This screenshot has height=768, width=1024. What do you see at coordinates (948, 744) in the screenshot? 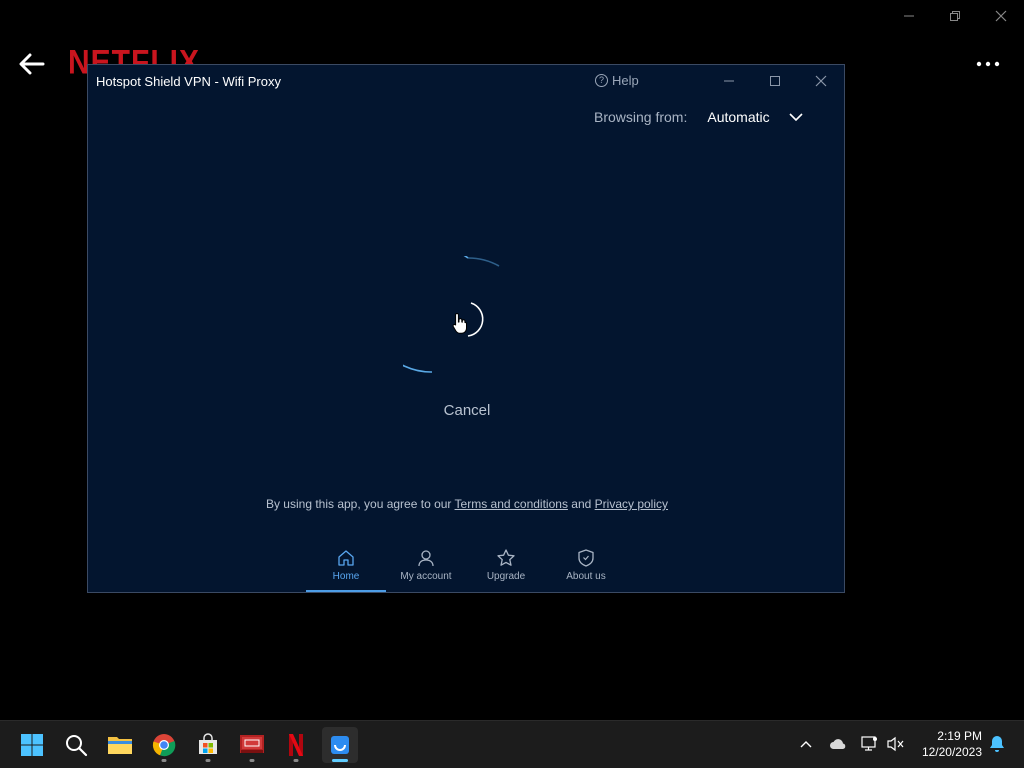
I see `clock: 2:19 PM 12/20/2023` at bounding box center [948, 744].